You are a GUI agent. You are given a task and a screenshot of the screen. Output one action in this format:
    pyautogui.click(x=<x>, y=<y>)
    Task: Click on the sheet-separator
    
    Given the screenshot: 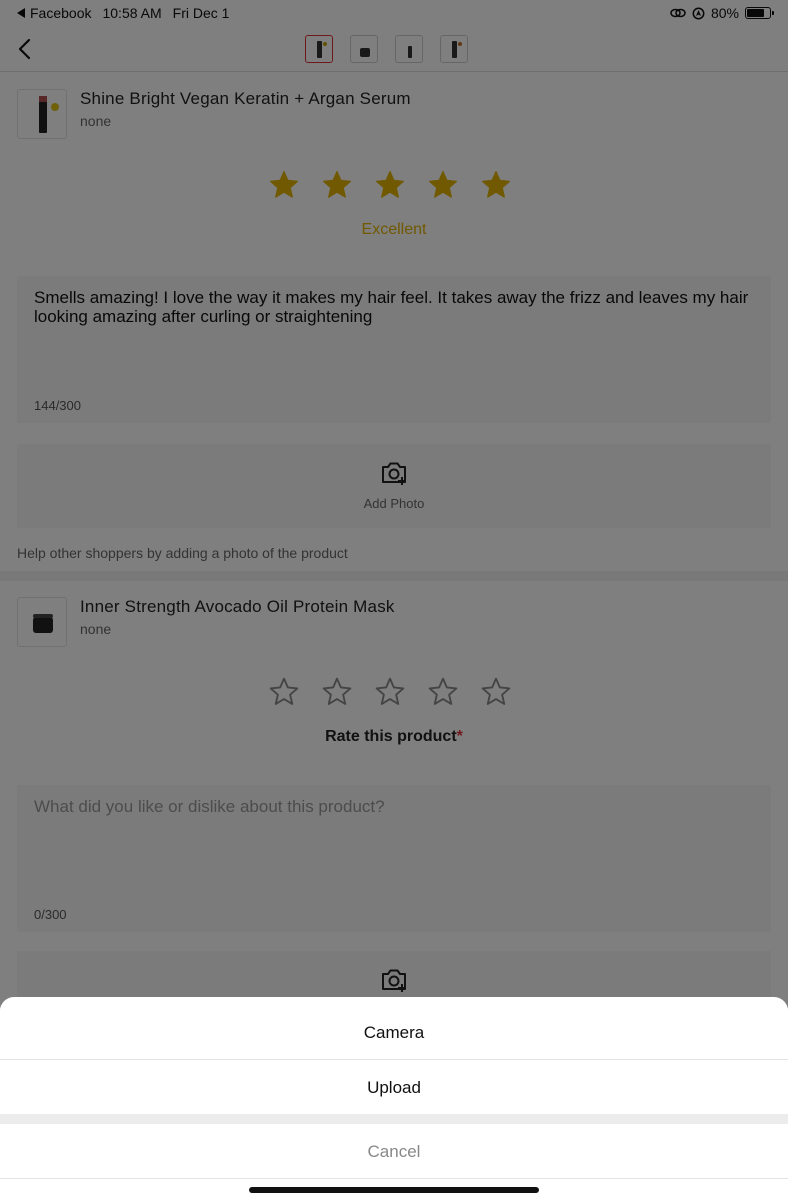 What is the action you would take?
    pyautogui.click(x=394, y=1178)
    